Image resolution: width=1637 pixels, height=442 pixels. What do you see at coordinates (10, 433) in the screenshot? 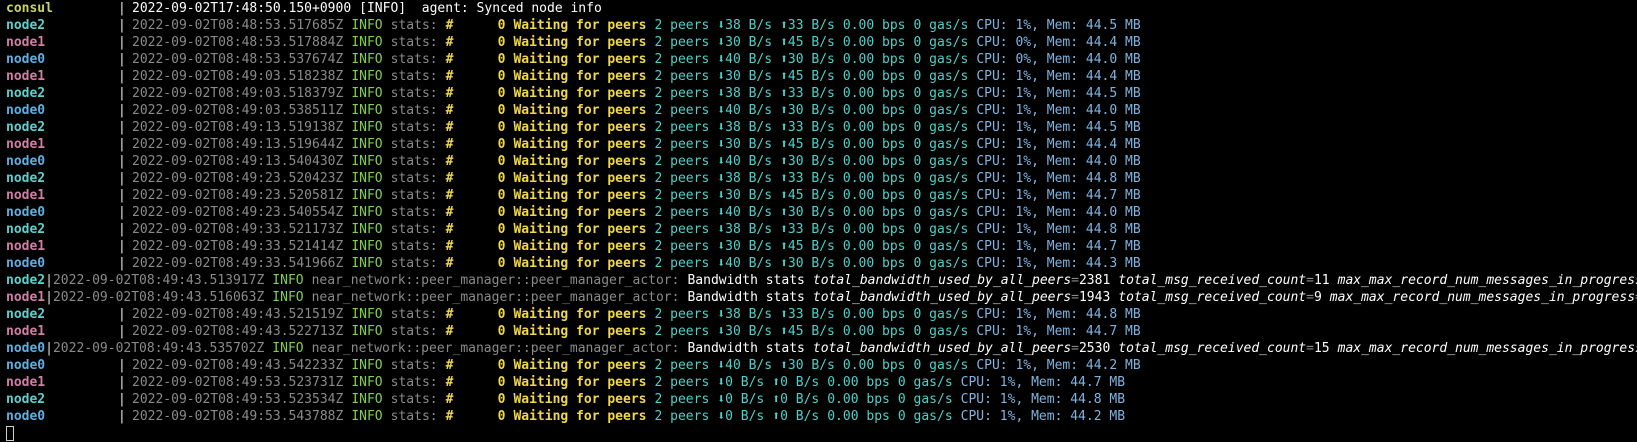
I see `terminal-cursor` at bounding box center [10, 433].